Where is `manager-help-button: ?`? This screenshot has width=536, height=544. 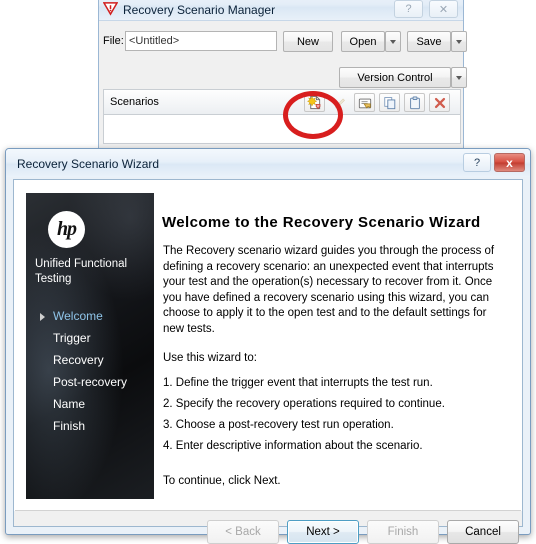
manager-help-button: ? is located at coordinates (408, 9).